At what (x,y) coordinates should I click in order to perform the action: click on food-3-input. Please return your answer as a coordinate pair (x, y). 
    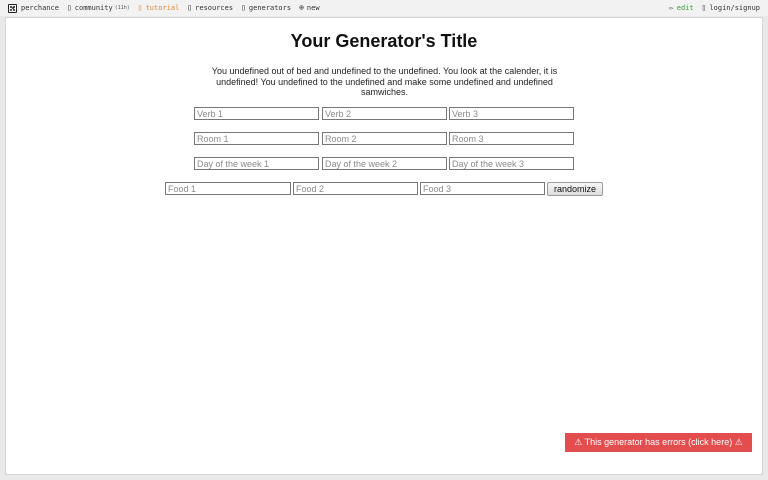
    Looking at the image, I should click on (482, 188).